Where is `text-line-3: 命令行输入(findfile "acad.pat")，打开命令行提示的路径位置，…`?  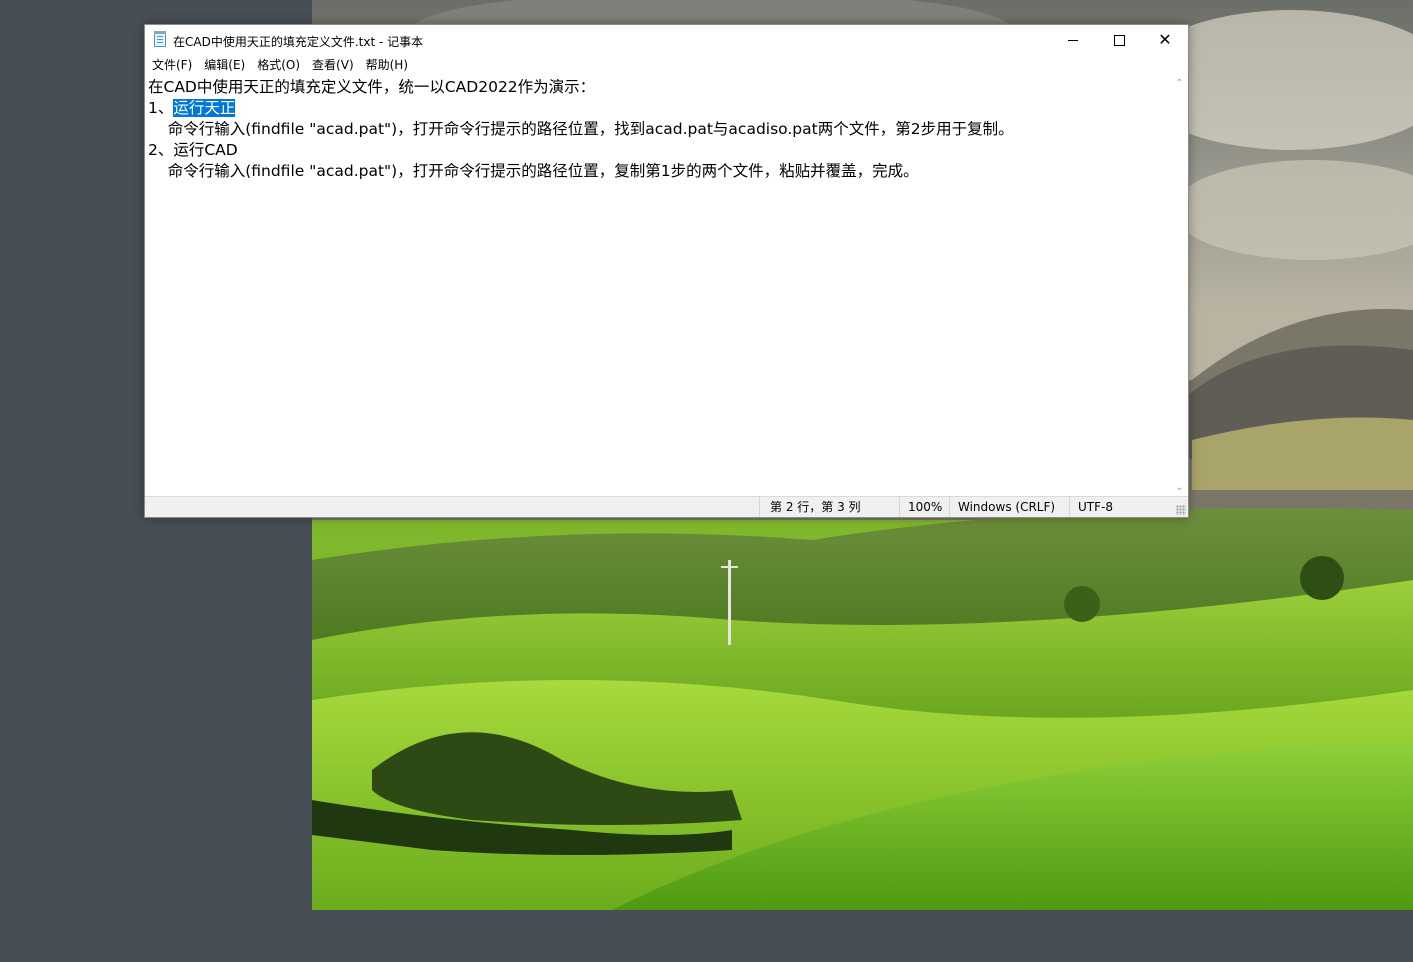 text-line-3: 命令行输入(findfile "acad.pat")，打开命令行提示的路径位置，… is located at coordinates (581, 129).